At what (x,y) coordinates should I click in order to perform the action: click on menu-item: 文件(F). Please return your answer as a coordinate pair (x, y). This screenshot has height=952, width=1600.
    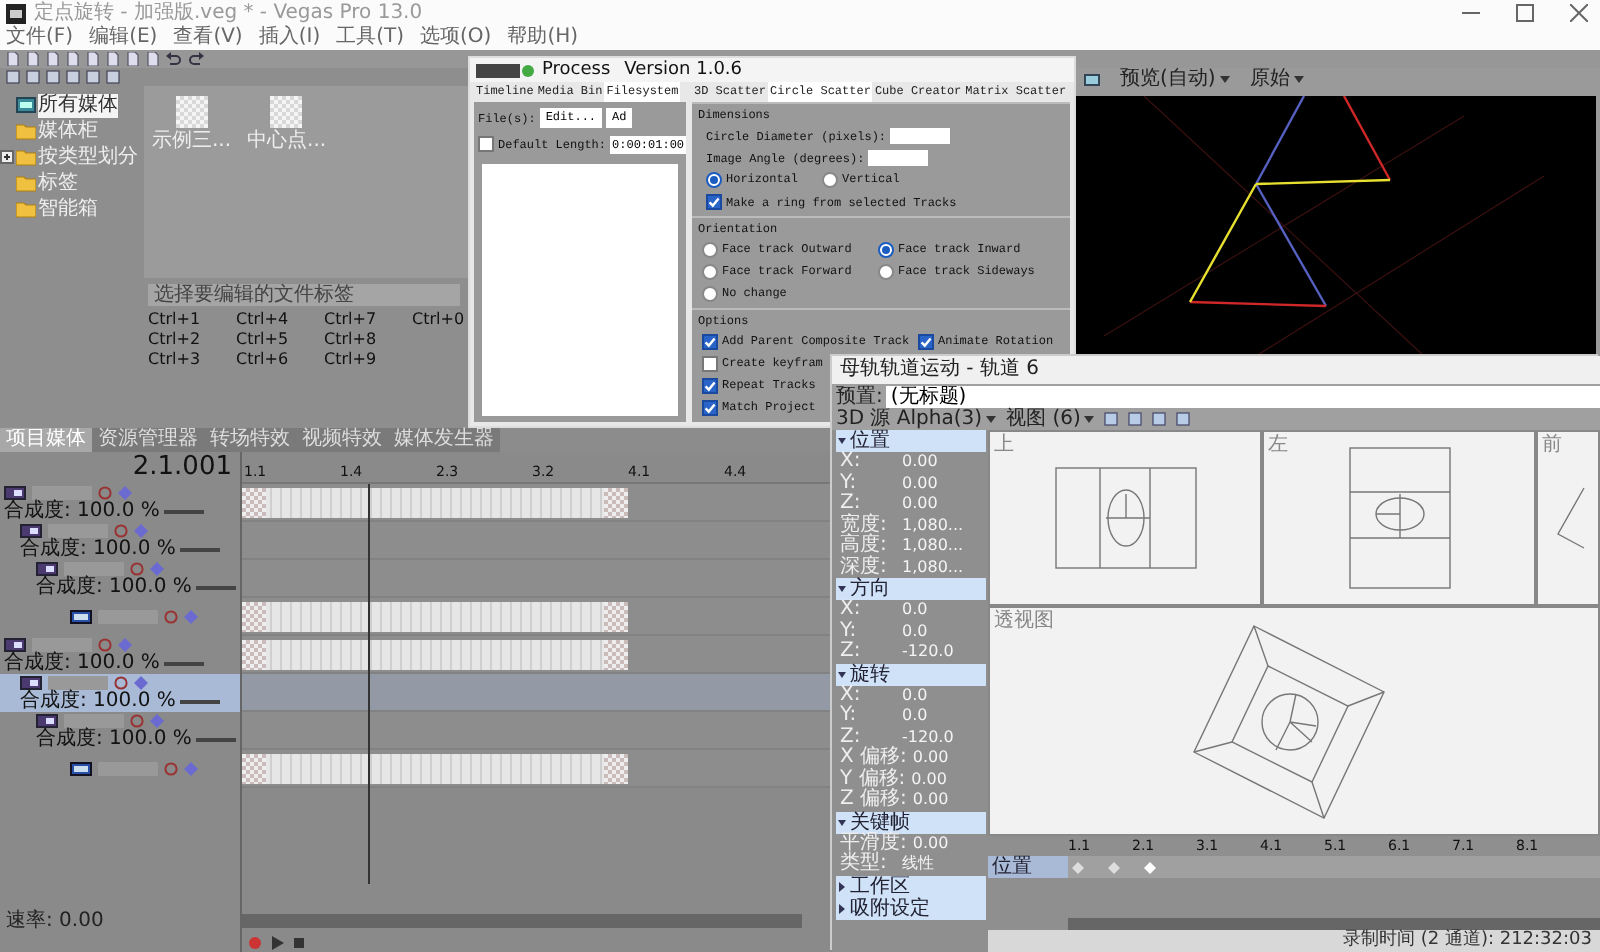
    Looking at the image, I should click on (40, 38).